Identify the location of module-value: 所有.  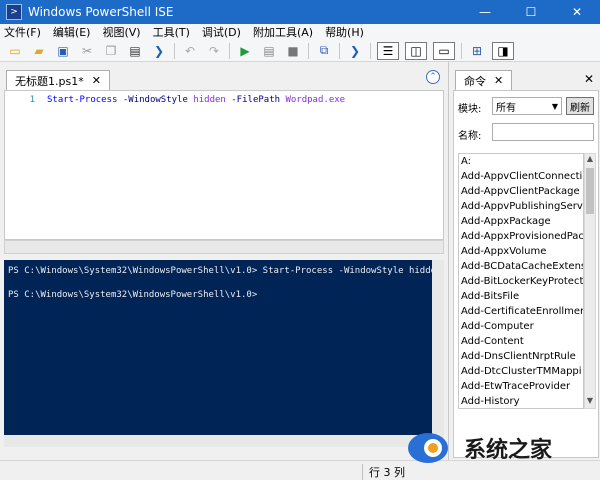
(506, 108).